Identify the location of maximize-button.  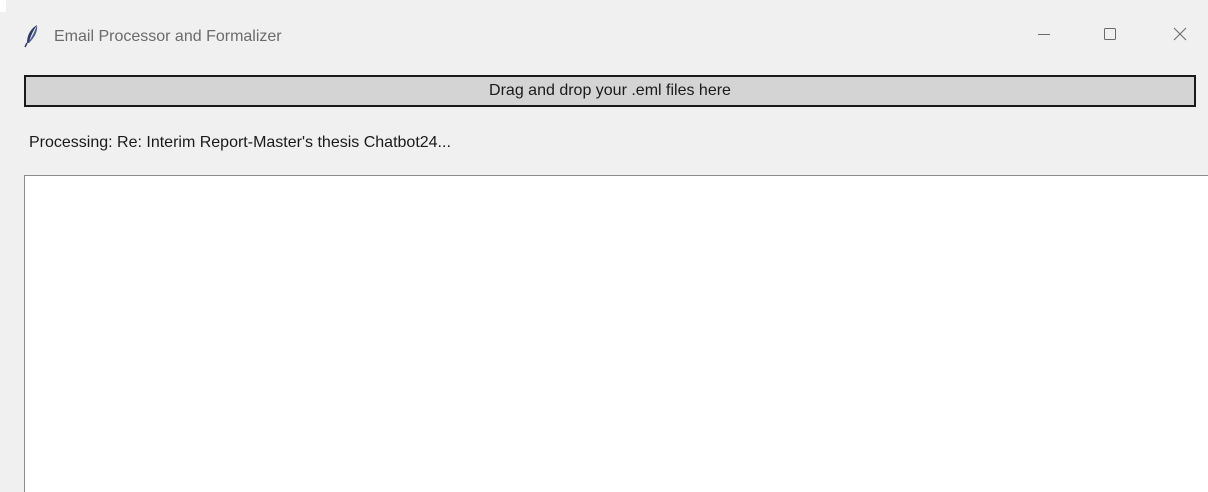
(1110, 36).